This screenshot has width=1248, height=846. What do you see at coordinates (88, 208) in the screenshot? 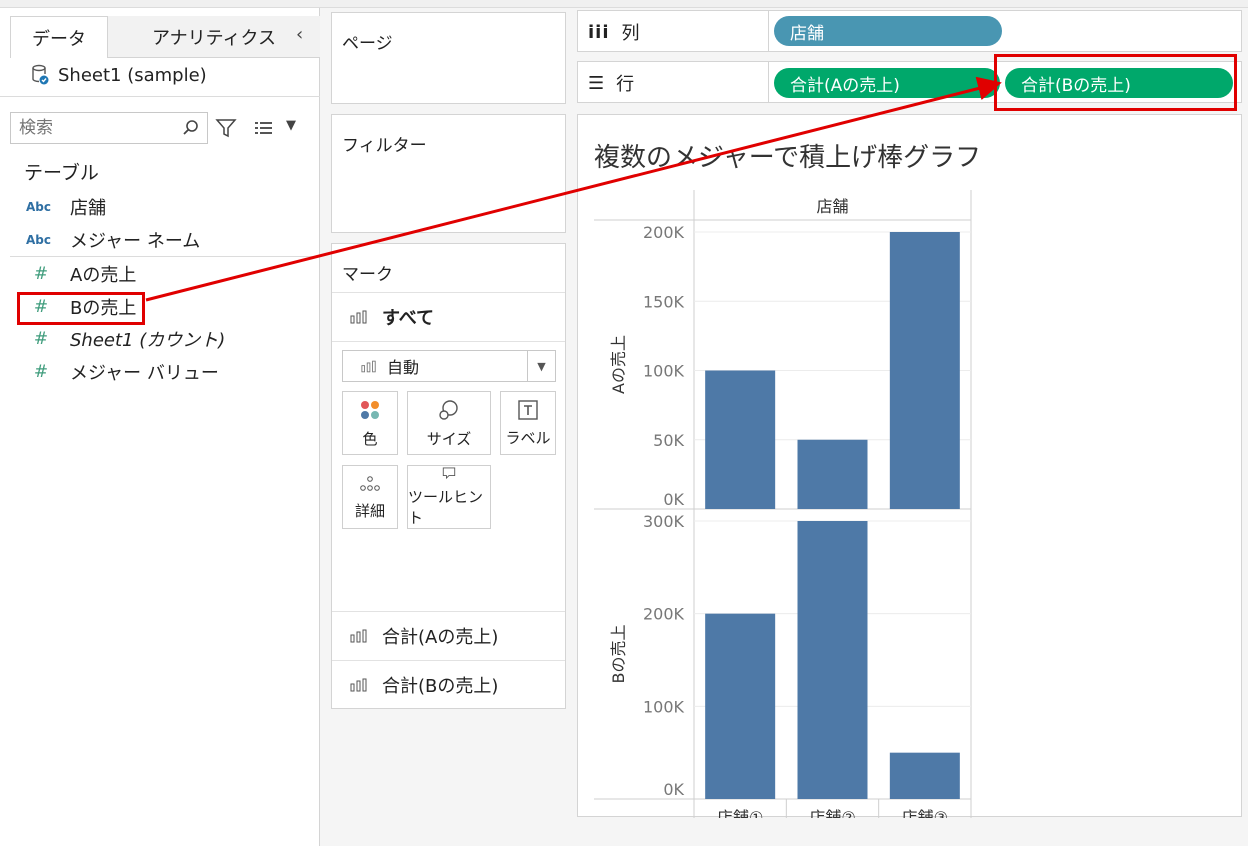
I see `field-label: 店舗` at bounding box center [88, 208].